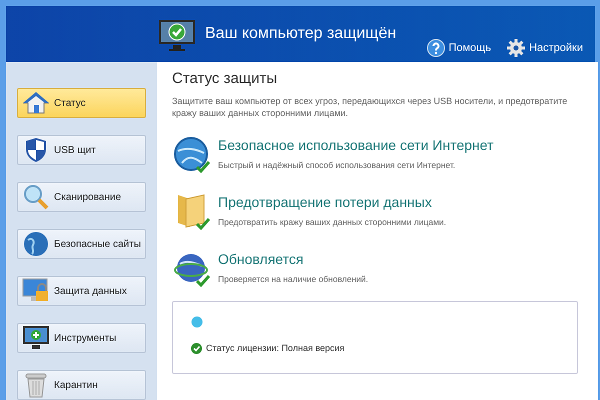  What do you see at coordinates (36, 385) in the screenshot?
I see `trash-can-icon` at bounding box center [36, 385].